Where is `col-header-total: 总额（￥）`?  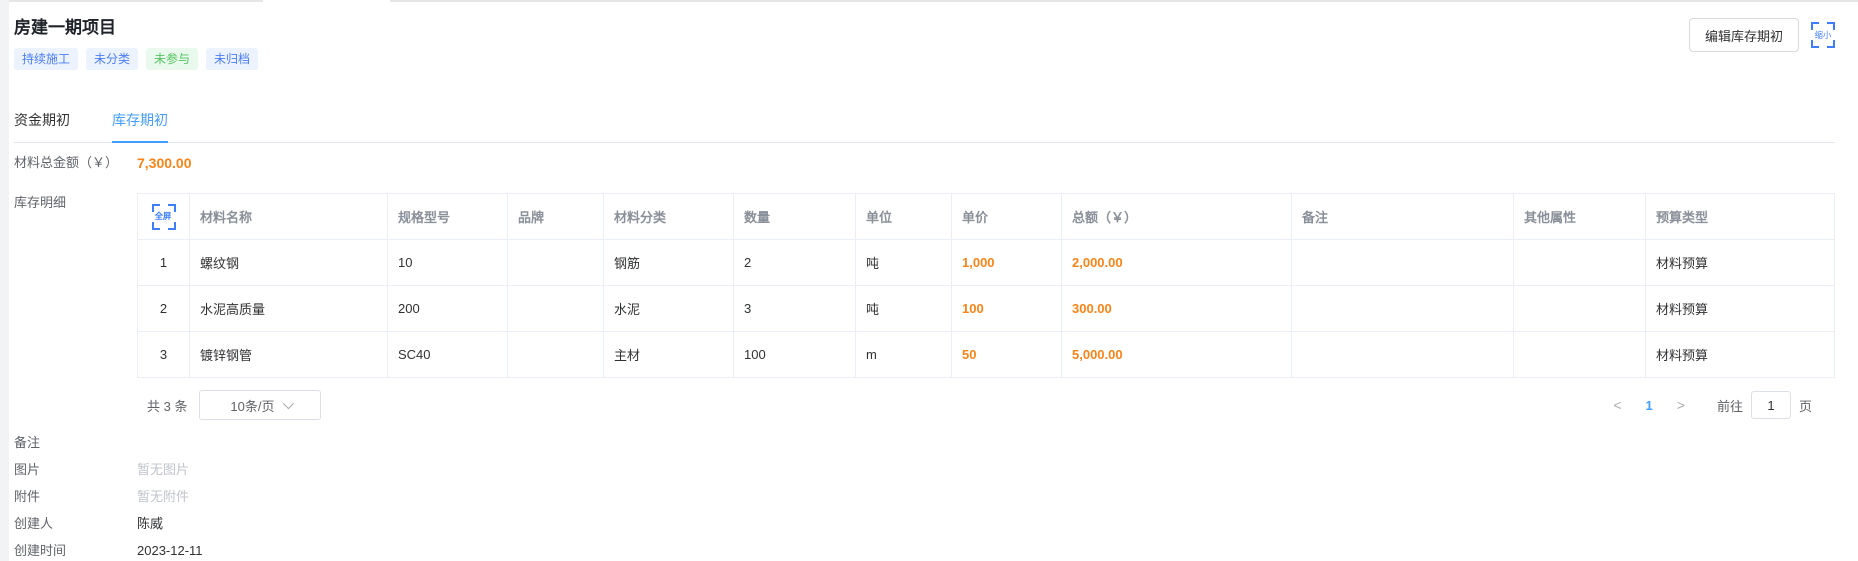
col-header-total: 总额（￥） is located at coordinates (1176, 216).